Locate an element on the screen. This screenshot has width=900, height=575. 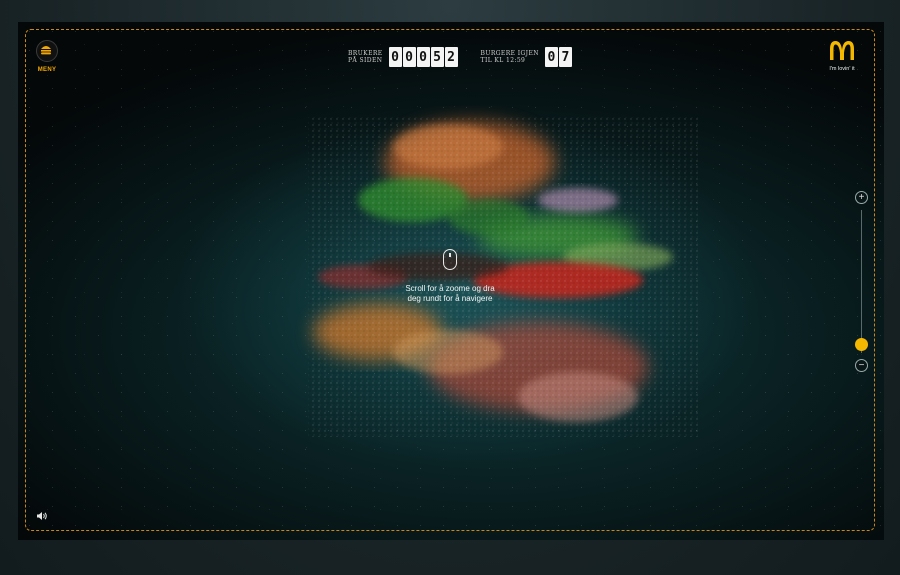
burgers-counter: 0 7 is located at coordinates (558, 57).